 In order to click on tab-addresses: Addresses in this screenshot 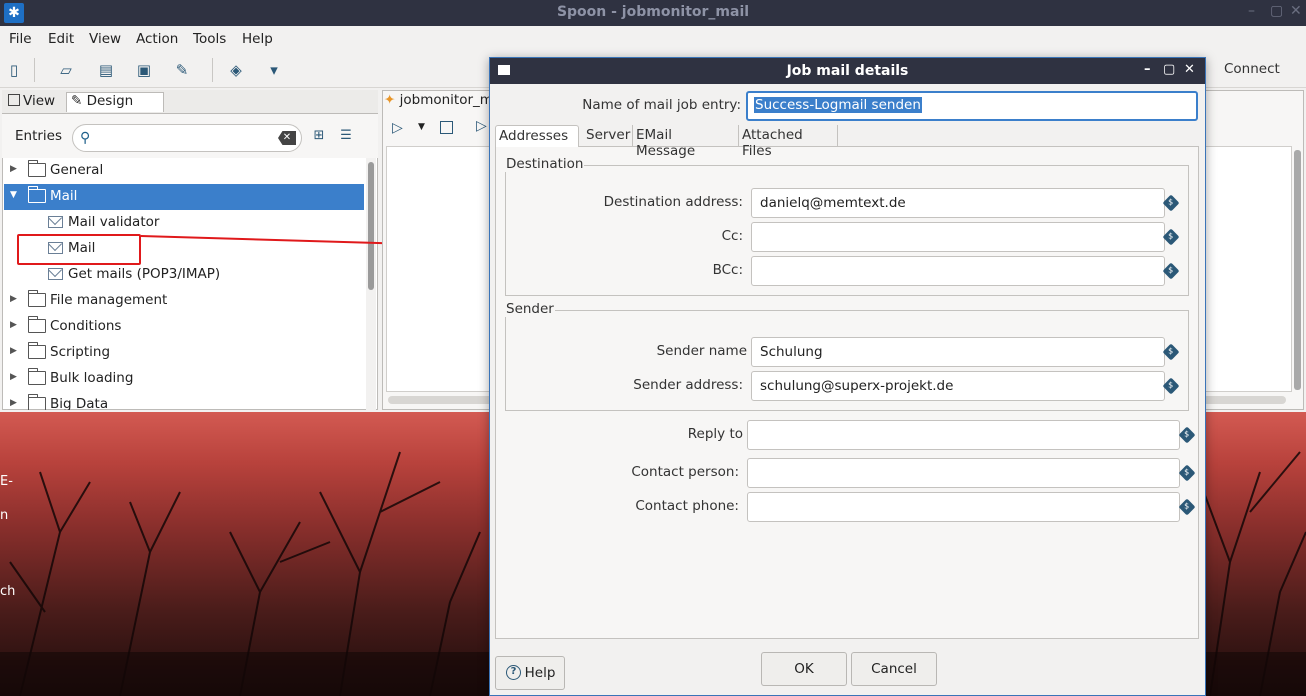, I will do `click(537, 136)`.